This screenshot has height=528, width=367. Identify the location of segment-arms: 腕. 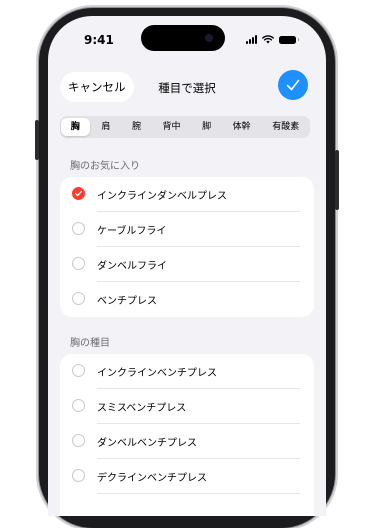
(136, 127).